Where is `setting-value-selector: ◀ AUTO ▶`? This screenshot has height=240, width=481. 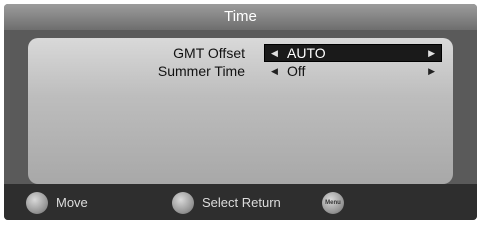 setting-value-selector: ◀ AUTO ▶ is located at coordinates (353, 53).